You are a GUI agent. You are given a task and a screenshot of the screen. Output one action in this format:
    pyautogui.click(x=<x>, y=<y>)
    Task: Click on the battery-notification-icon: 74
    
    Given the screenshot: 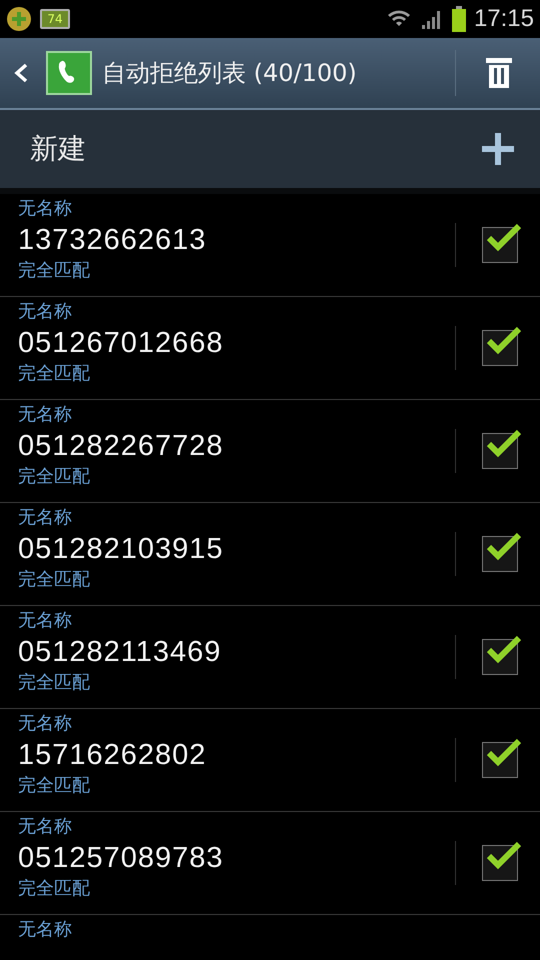 What is the action you would take?
    pyautogui.click(x=55, y=19)
    